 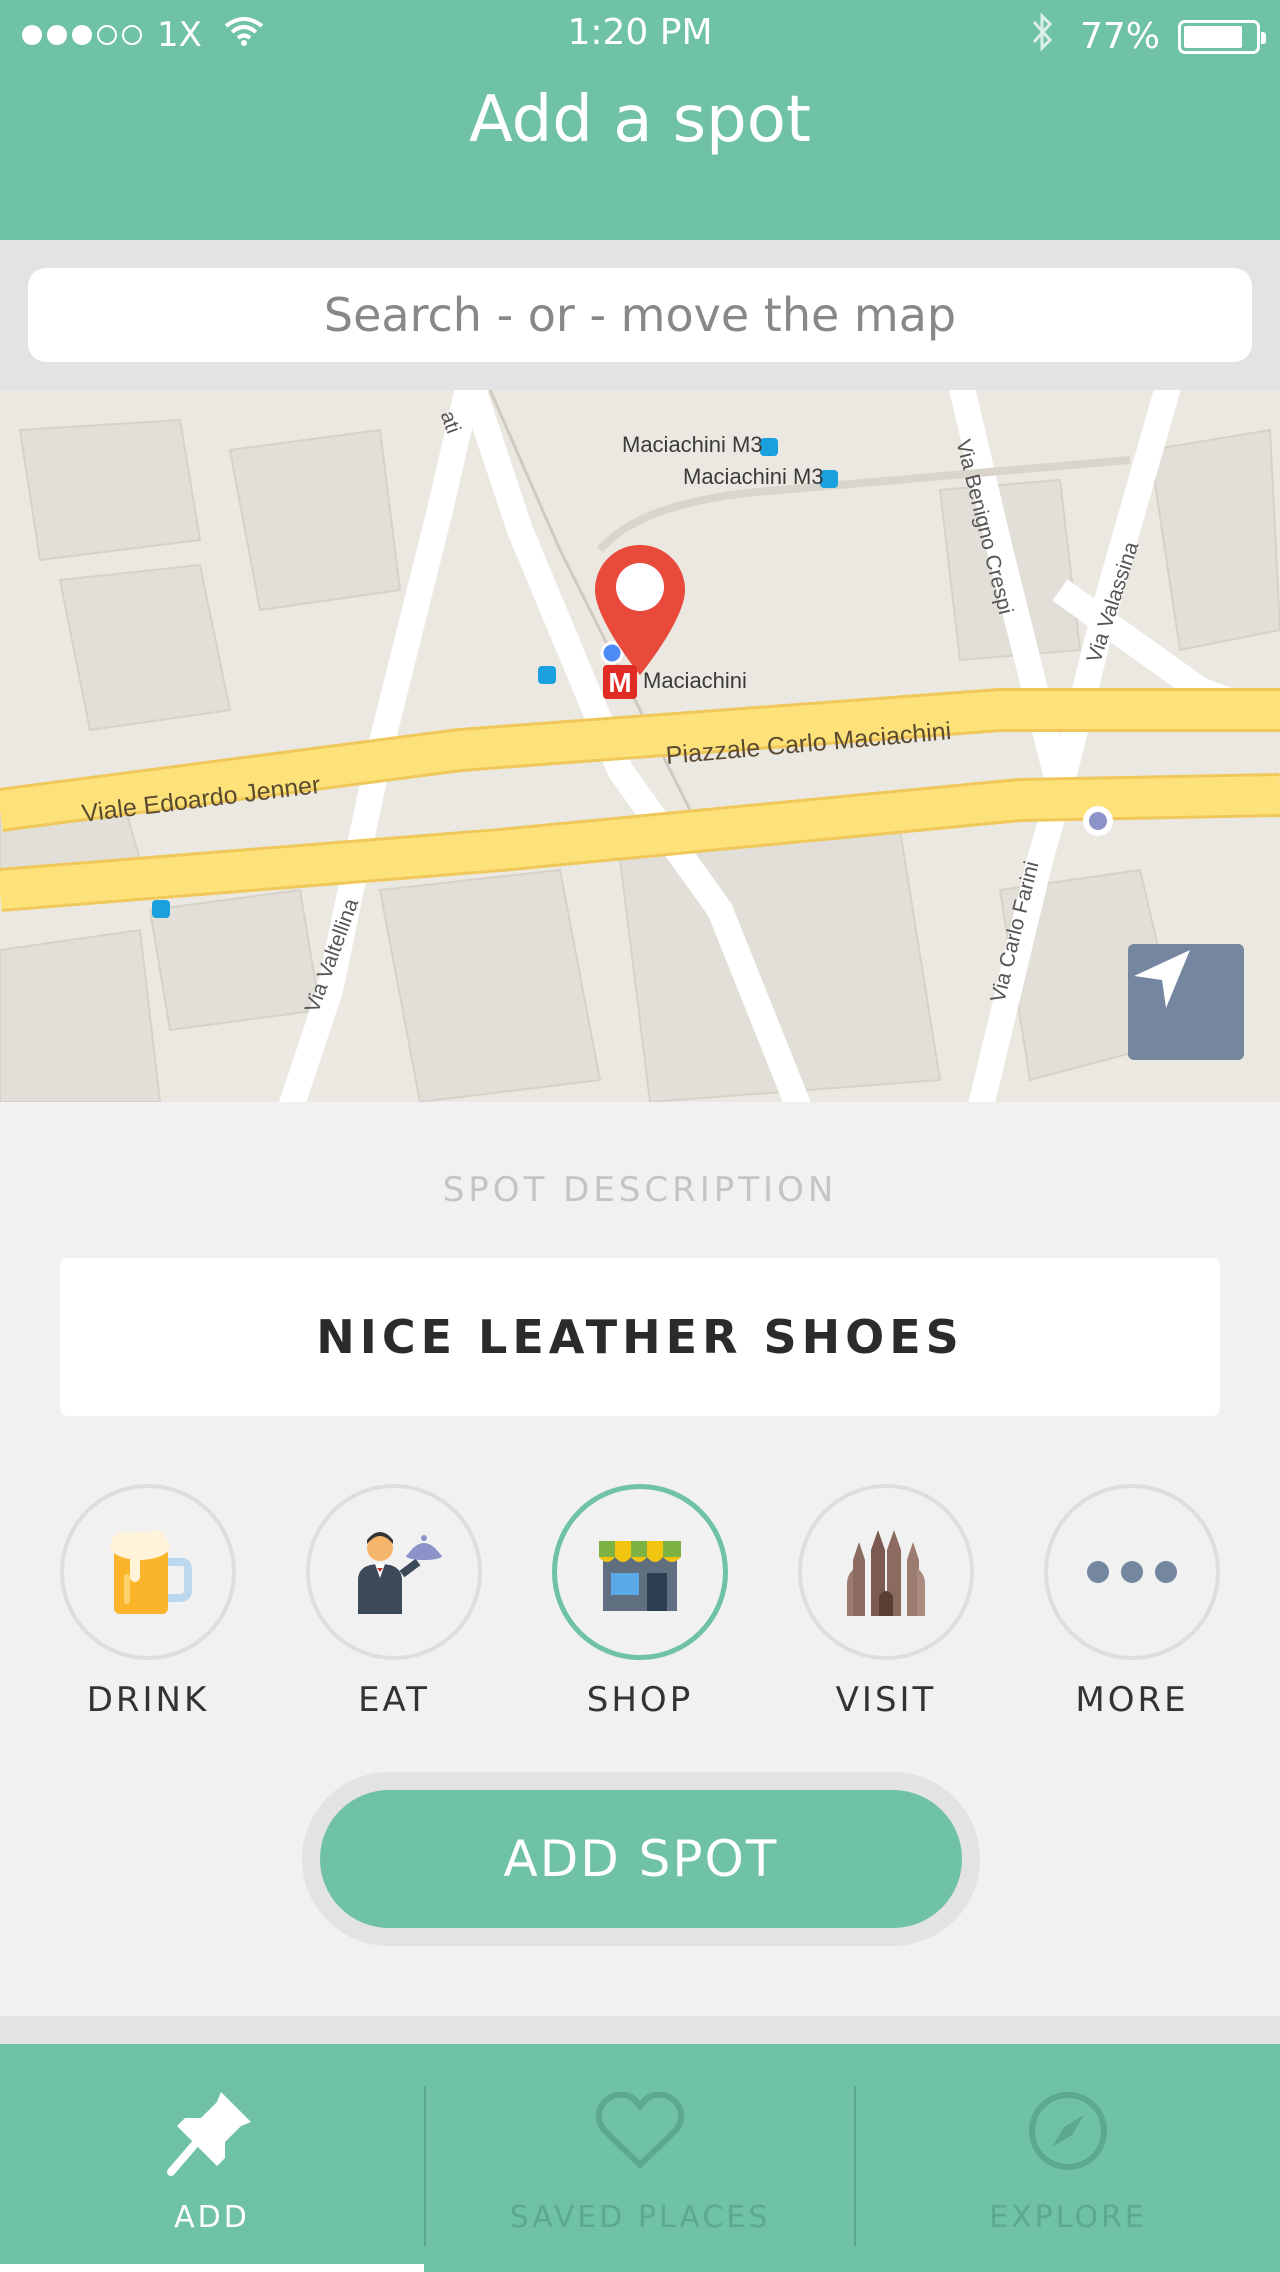 I want to click on navigation-arrow-icon, so click(x=1162, y=979).